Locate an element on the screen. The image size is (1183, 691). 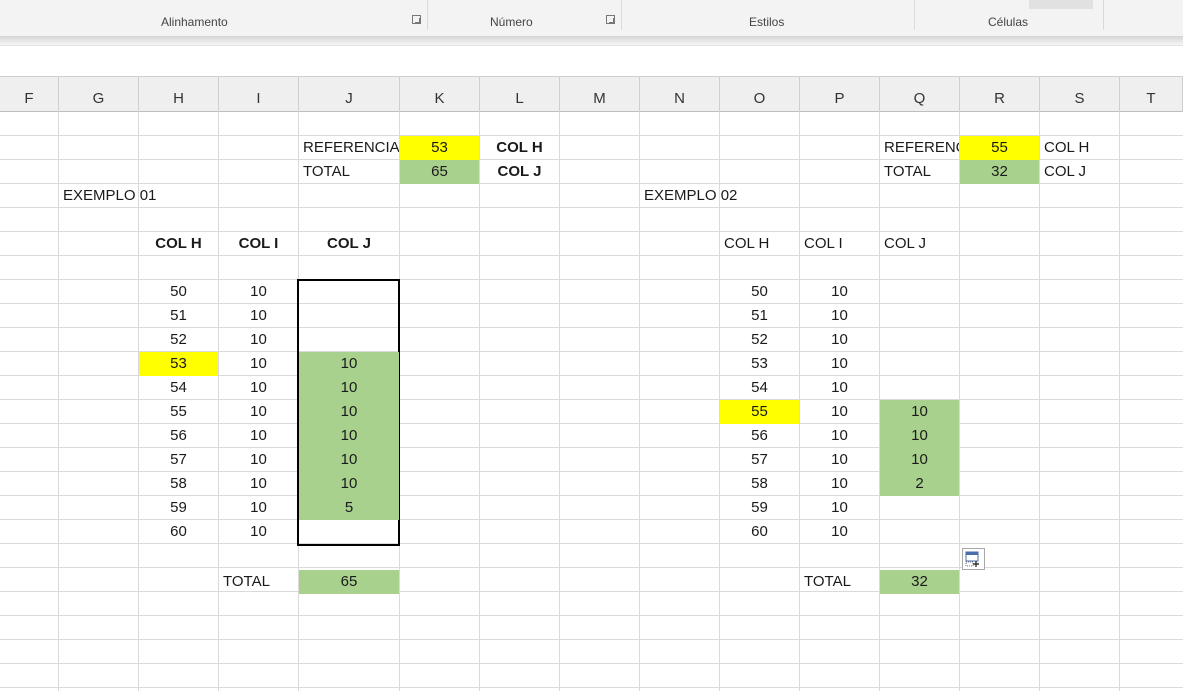
ex2-cell-h: 58 is located at coordinates (759, 484).